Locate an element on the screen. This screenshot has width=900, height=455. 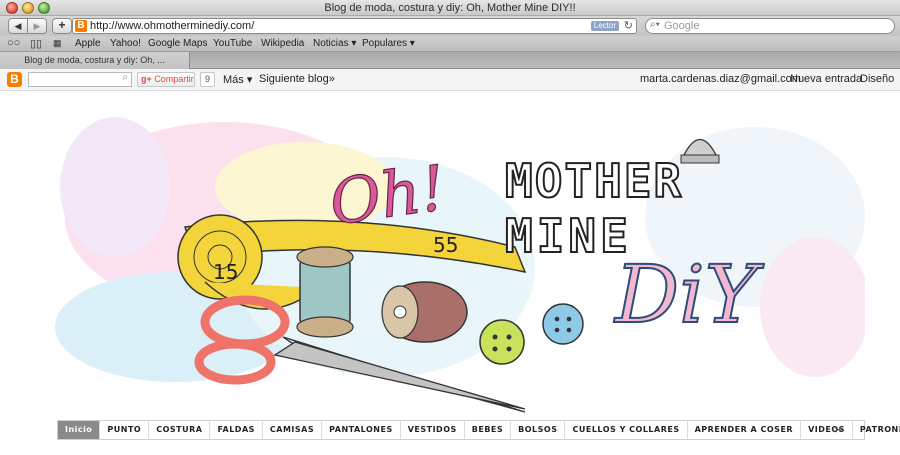
bookmarks-book-icon: ▯▯ is located at coordinates (36, 43).